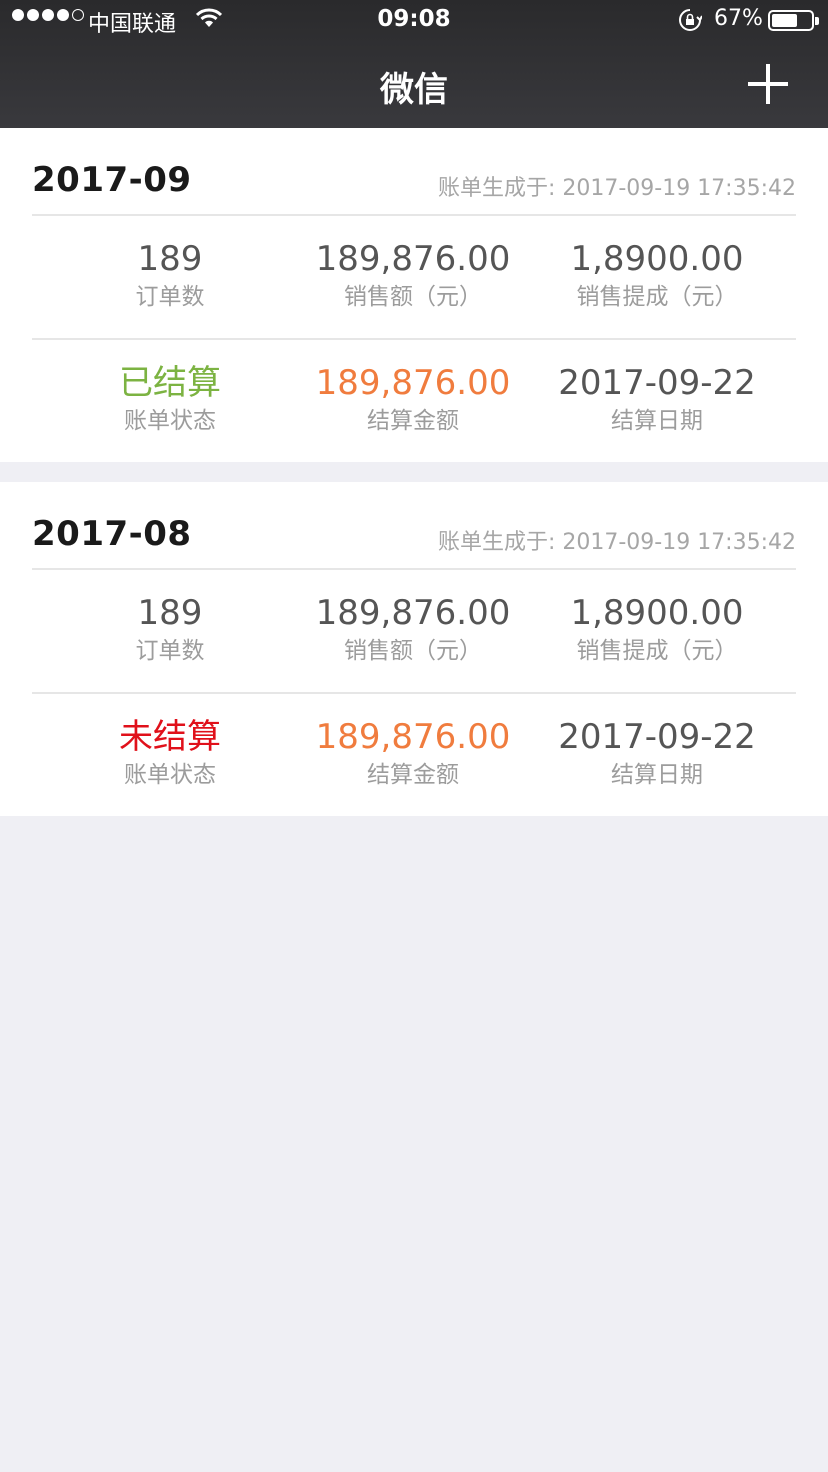 The height and width of the screenshot is (1472, 828). What do you see at coordinates (414, 64) in the screenshot?
I see `top-bar: 中国联通 09:08 67% 微信` at bounding box center [414, 64].